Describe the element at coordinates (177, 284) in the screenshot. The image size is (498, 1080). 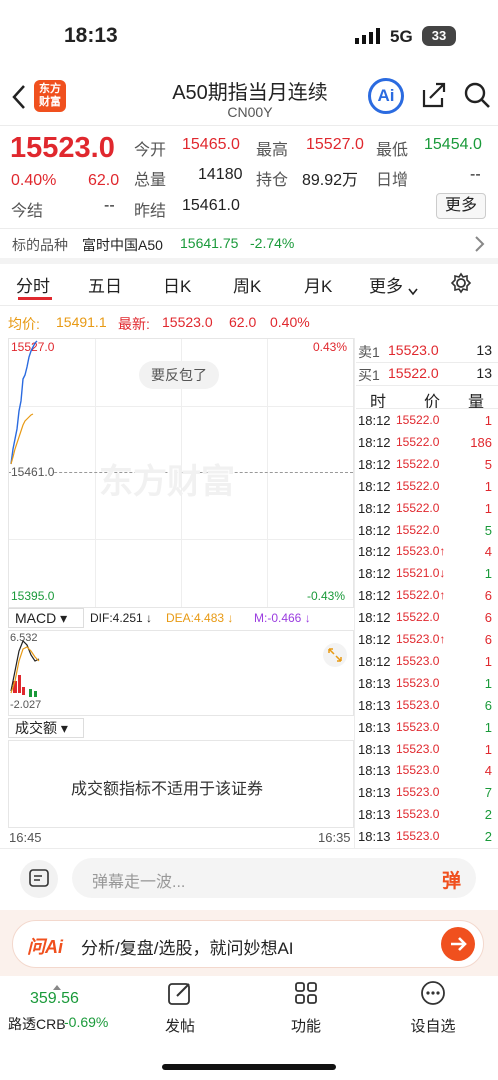
I see `tab-daily-k: 日K` at that location.